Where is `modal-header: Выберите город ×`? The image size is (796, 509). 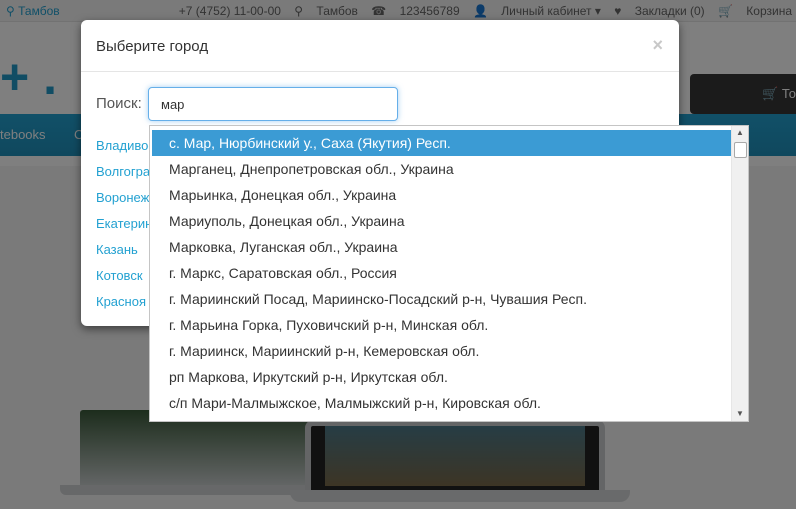
modal-header: Выберите город × is located at coordinates (380, 46).